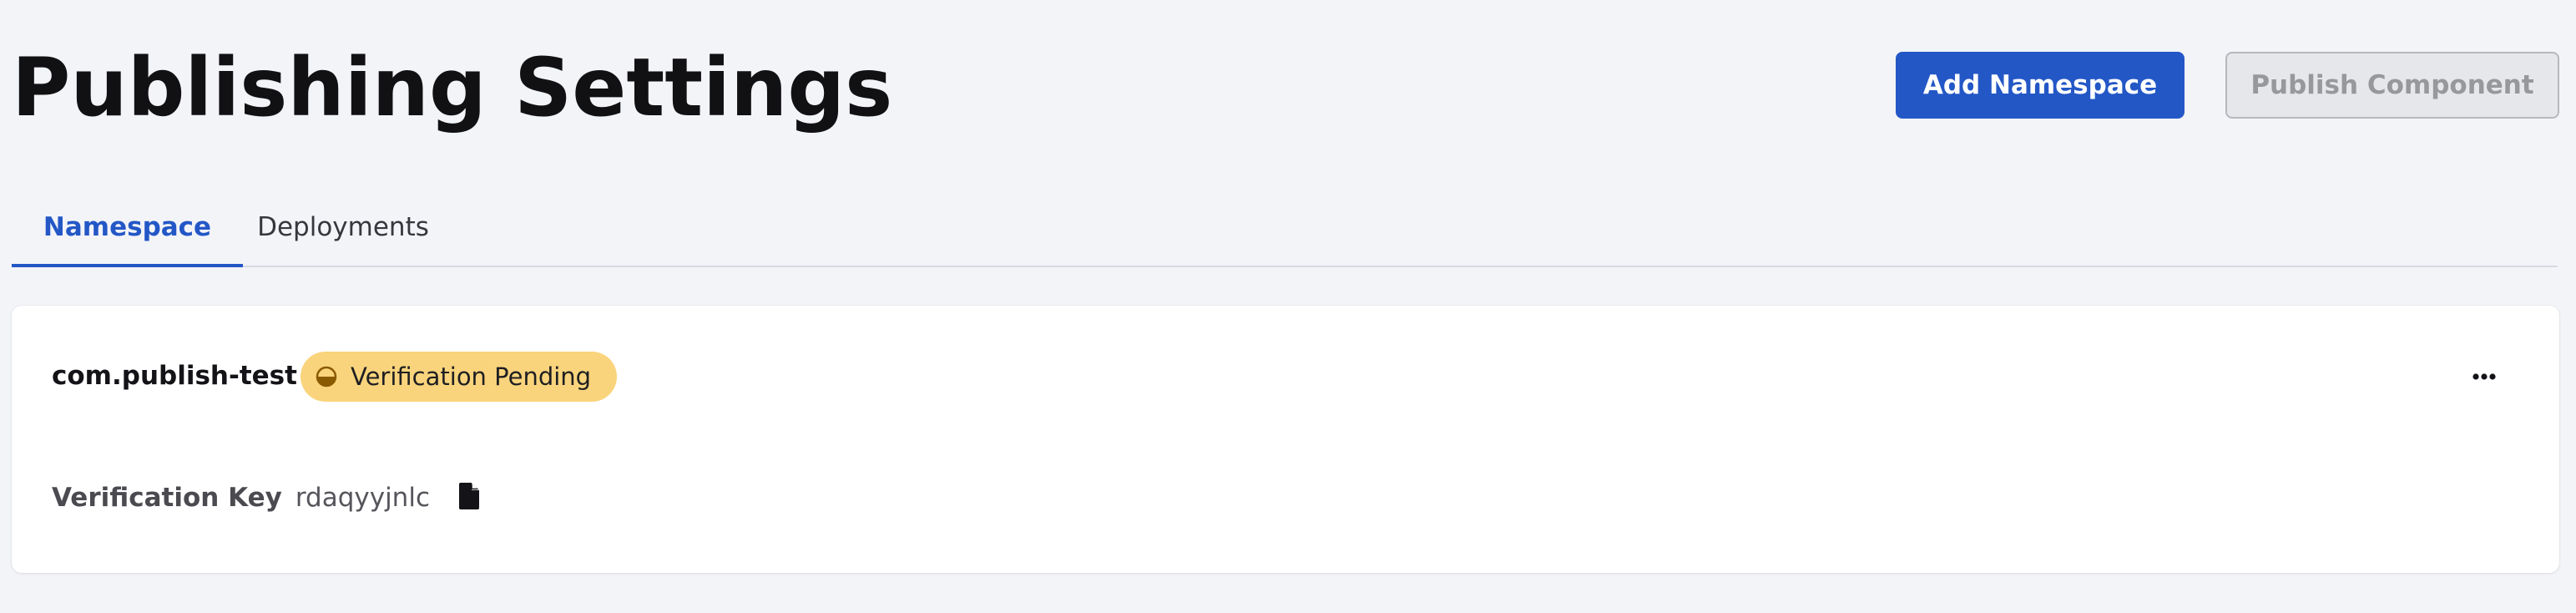 This screenshot has height=613, width=2576. Describe the element at coordinates (343, 227) in the screenshot. I see `tab-deployments: Deployments` at that location.